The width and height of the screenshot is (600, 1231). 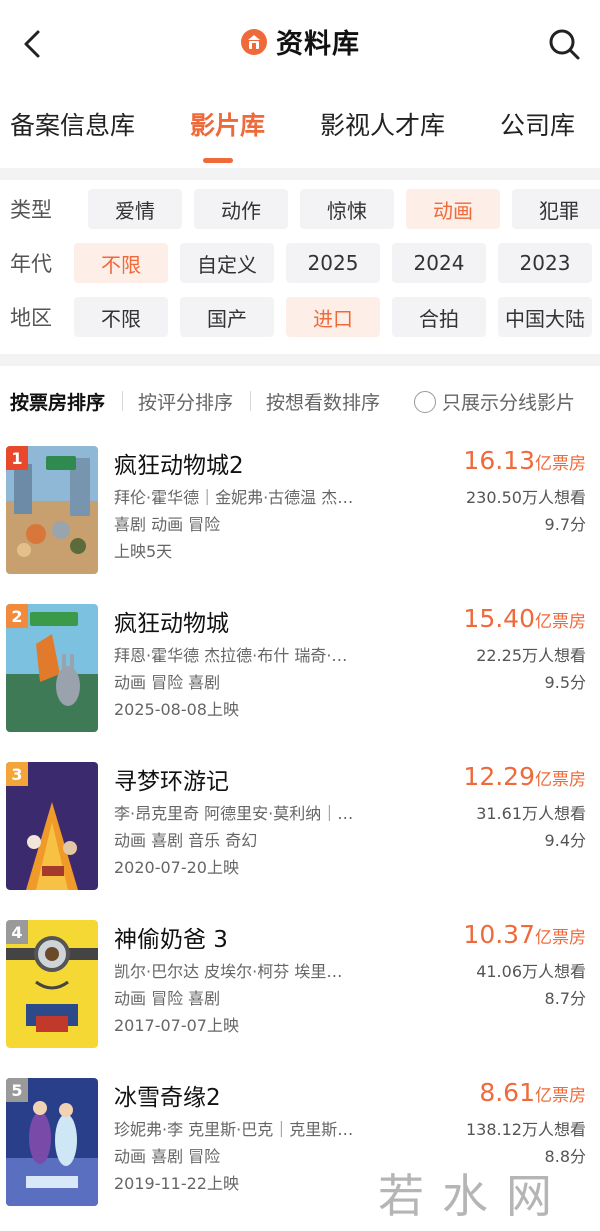 What do you see at coordinates (167, 524) in the screenshot?
I see `movie-genres: 喜剧 动画 冒险` at bounding box center [167, 524].